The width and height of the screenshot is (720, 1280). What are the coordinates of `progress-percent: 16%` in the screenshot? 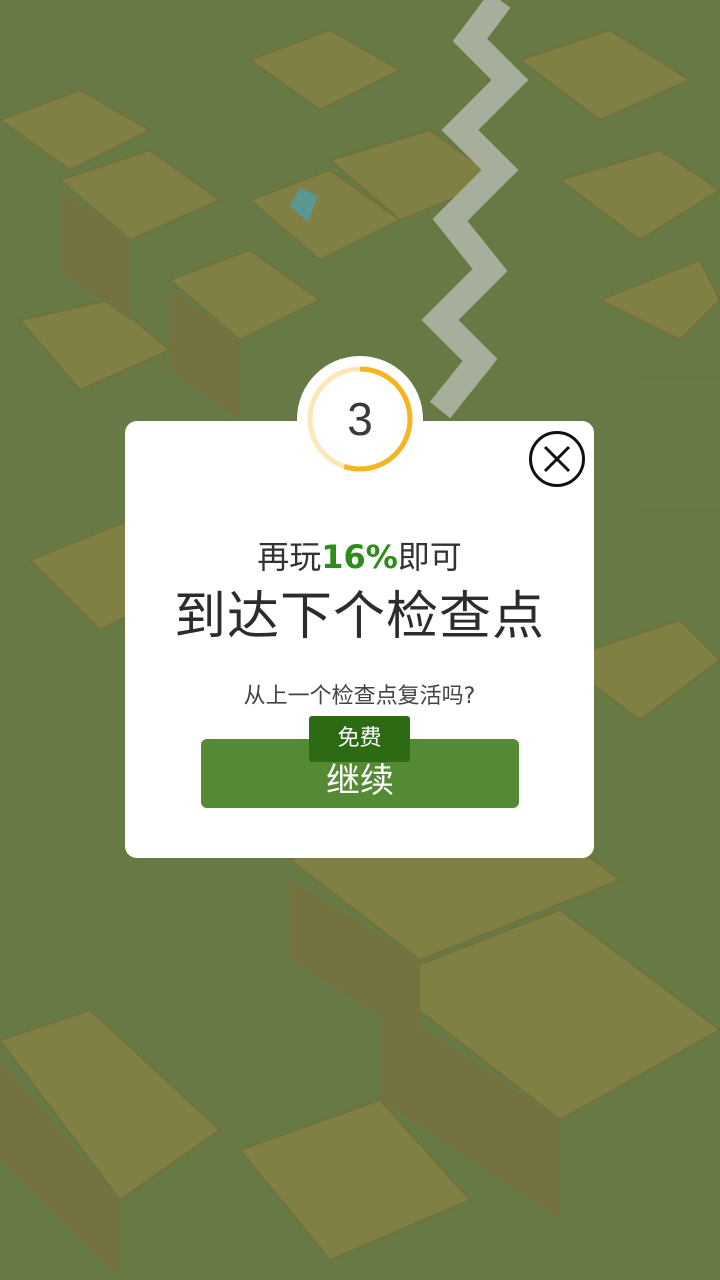 It's located at (359, 557).